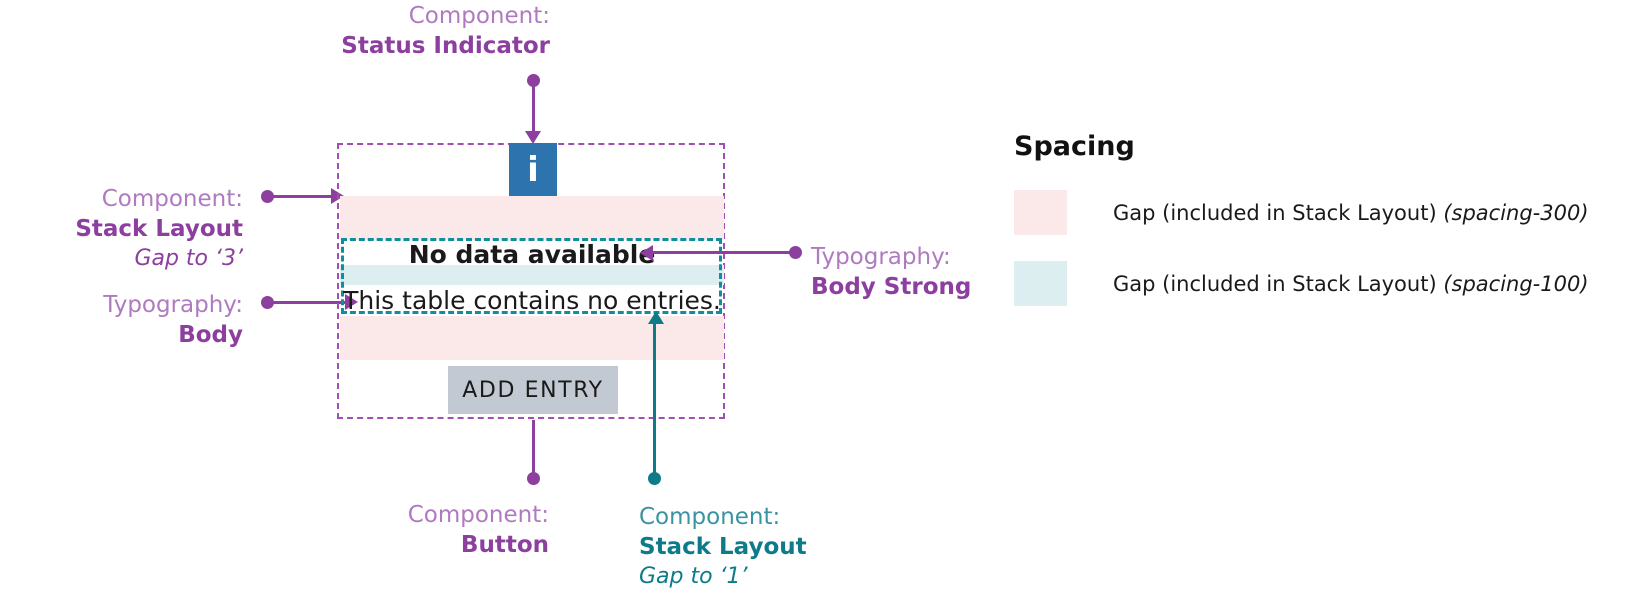  Describe the element at coordinates (721, 252) in the screenshot. I see `connector-line-typography-body-strong` at that location.